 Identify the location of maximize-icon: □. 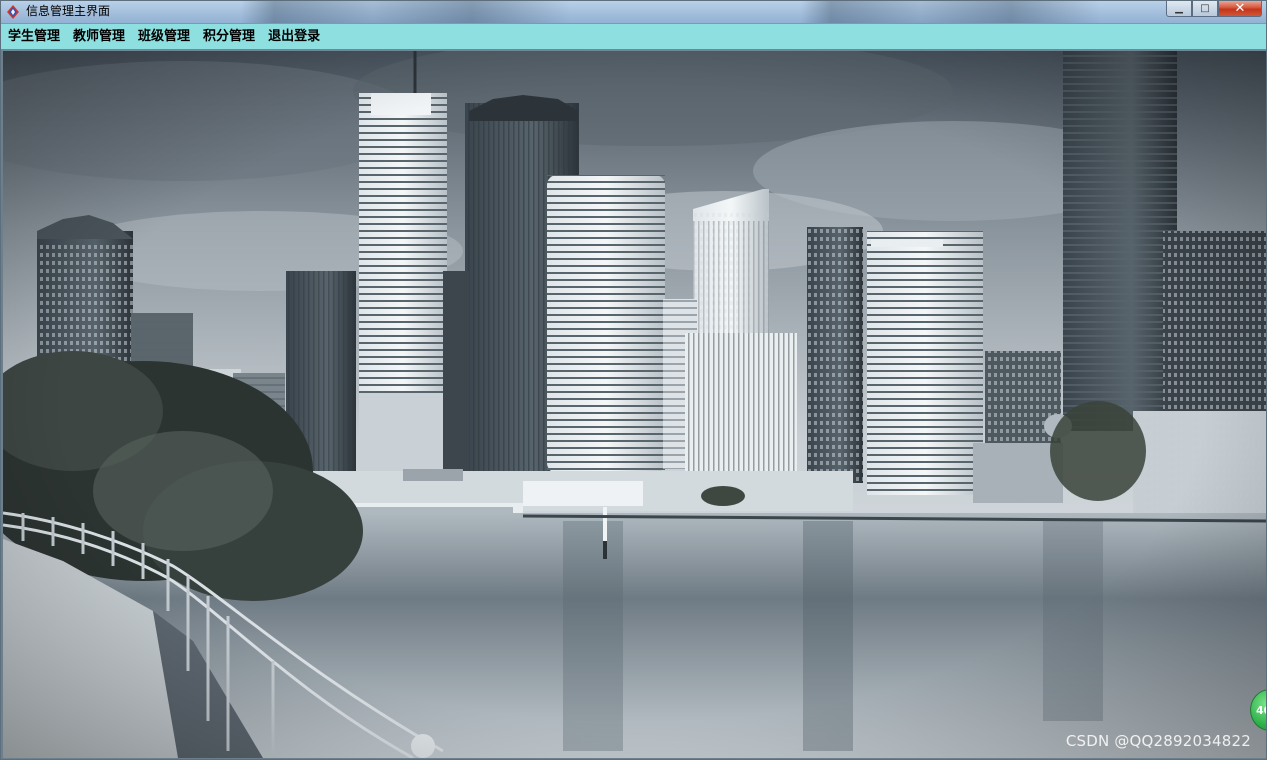
(1205, 8).